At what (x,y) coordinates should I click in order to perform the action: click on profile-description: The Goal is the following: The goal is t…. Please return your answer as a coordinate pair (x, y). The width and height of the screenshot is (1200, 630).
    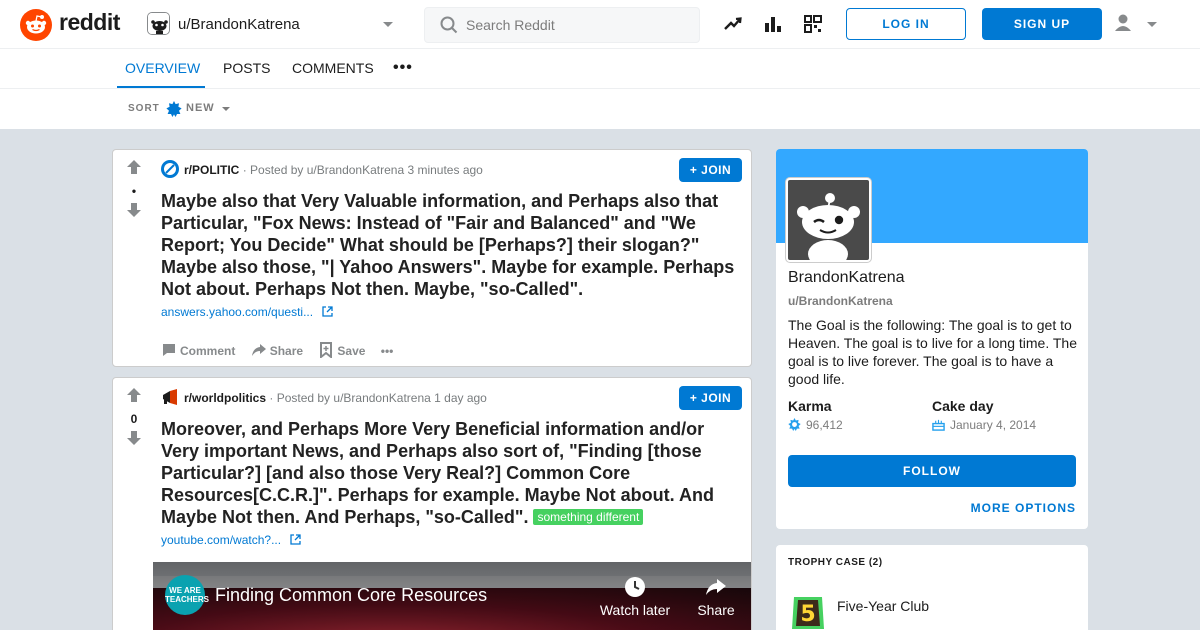
    Looking at the image, I should click on (932, 352).